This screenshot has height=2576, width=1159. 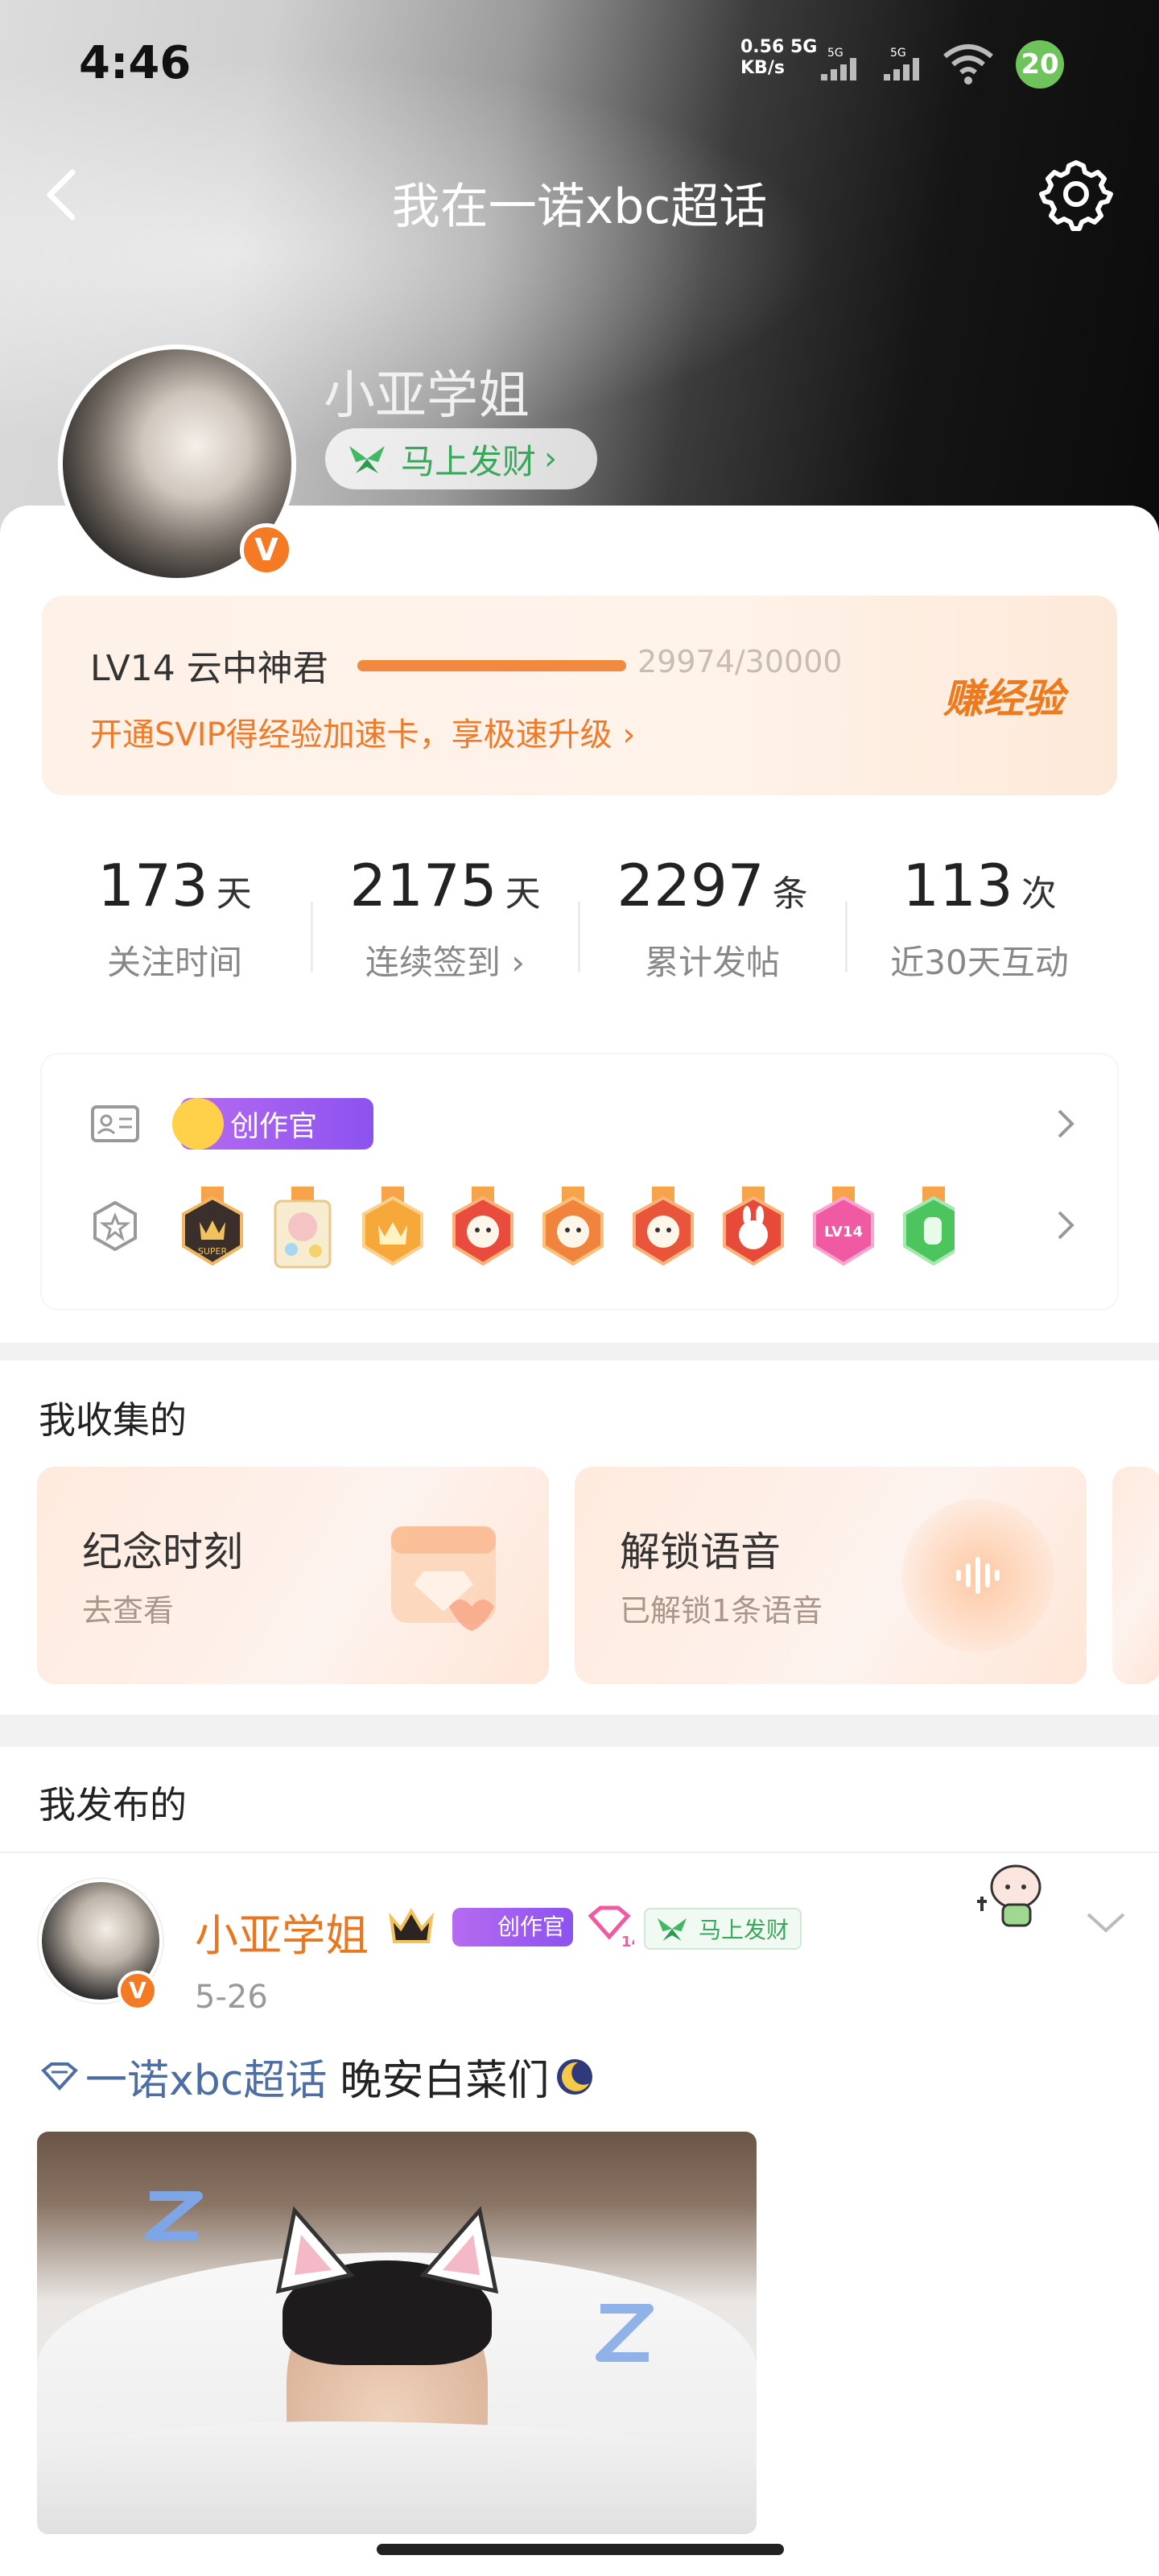 I want to click on stat-value: 173, so click(x=152, y=885).